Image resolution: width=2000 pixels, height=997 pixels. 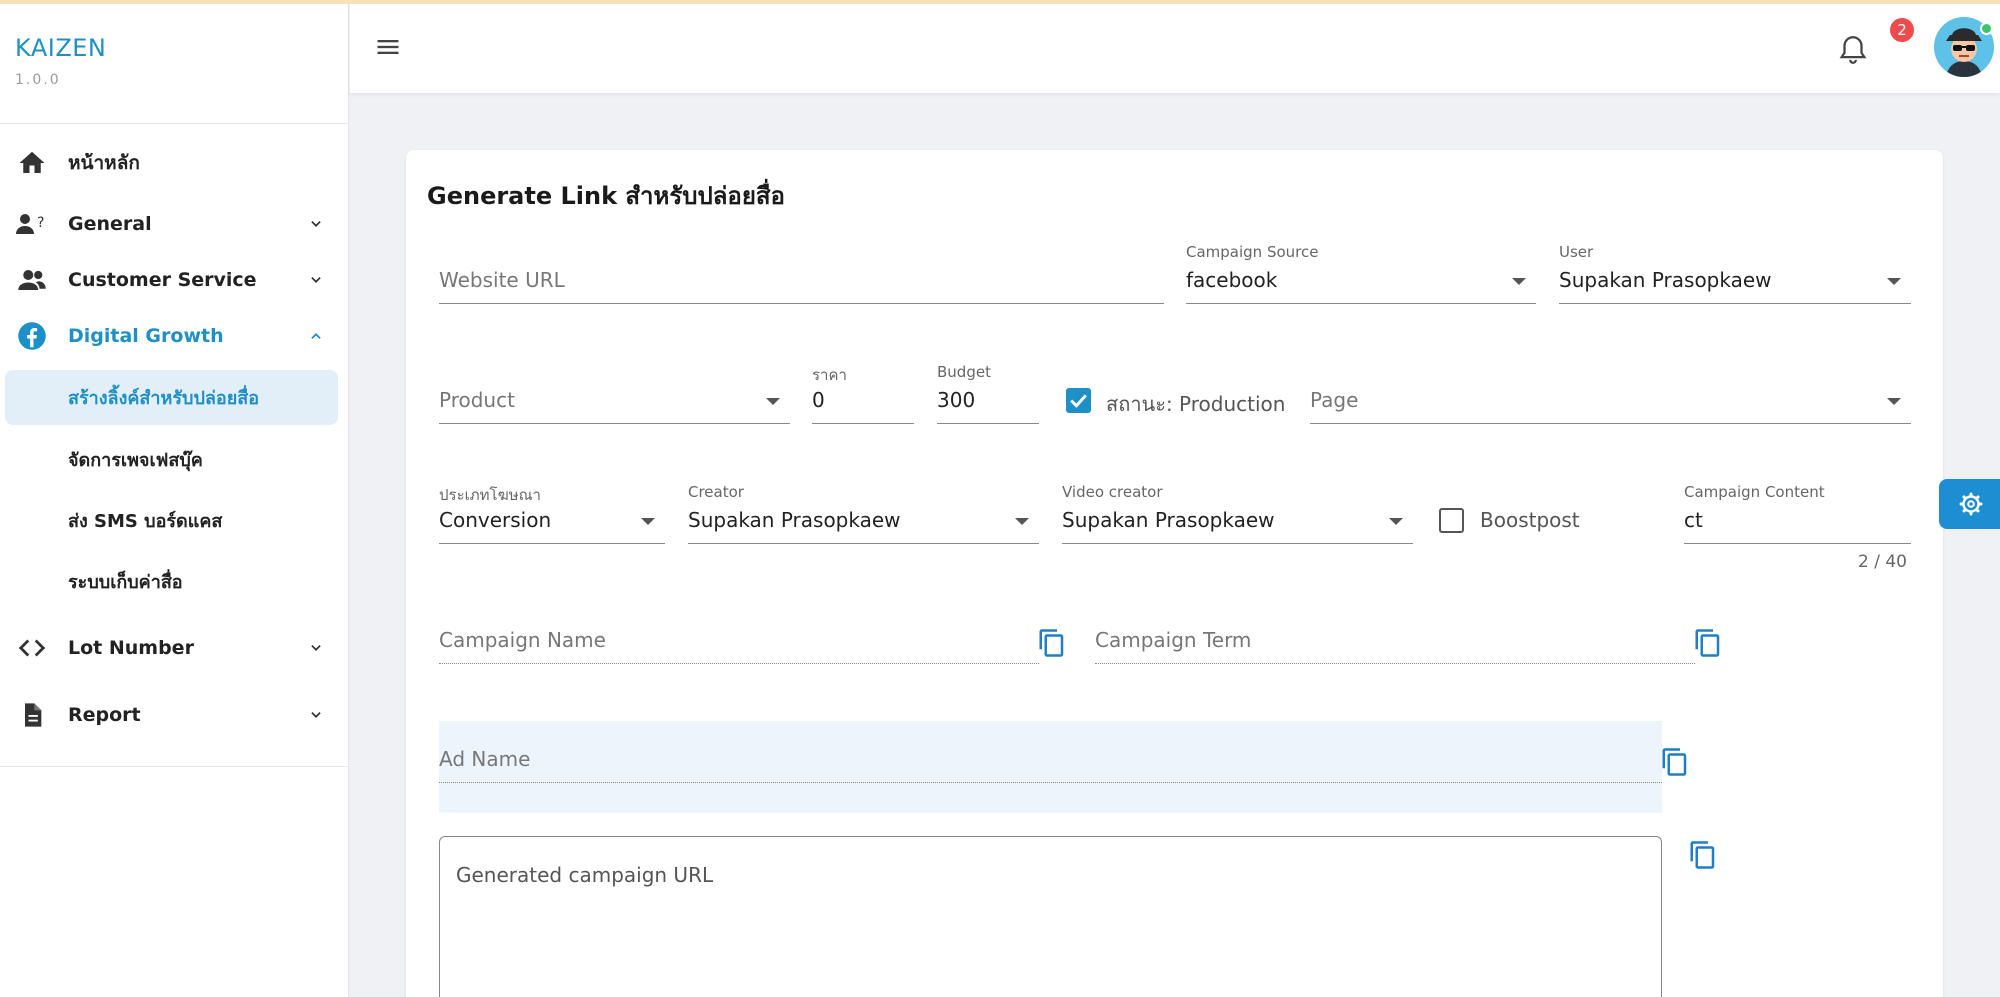 I want to click on page-title: Generate Link สำหรับปล่อยสื่อ, so click(x=606, y=196).